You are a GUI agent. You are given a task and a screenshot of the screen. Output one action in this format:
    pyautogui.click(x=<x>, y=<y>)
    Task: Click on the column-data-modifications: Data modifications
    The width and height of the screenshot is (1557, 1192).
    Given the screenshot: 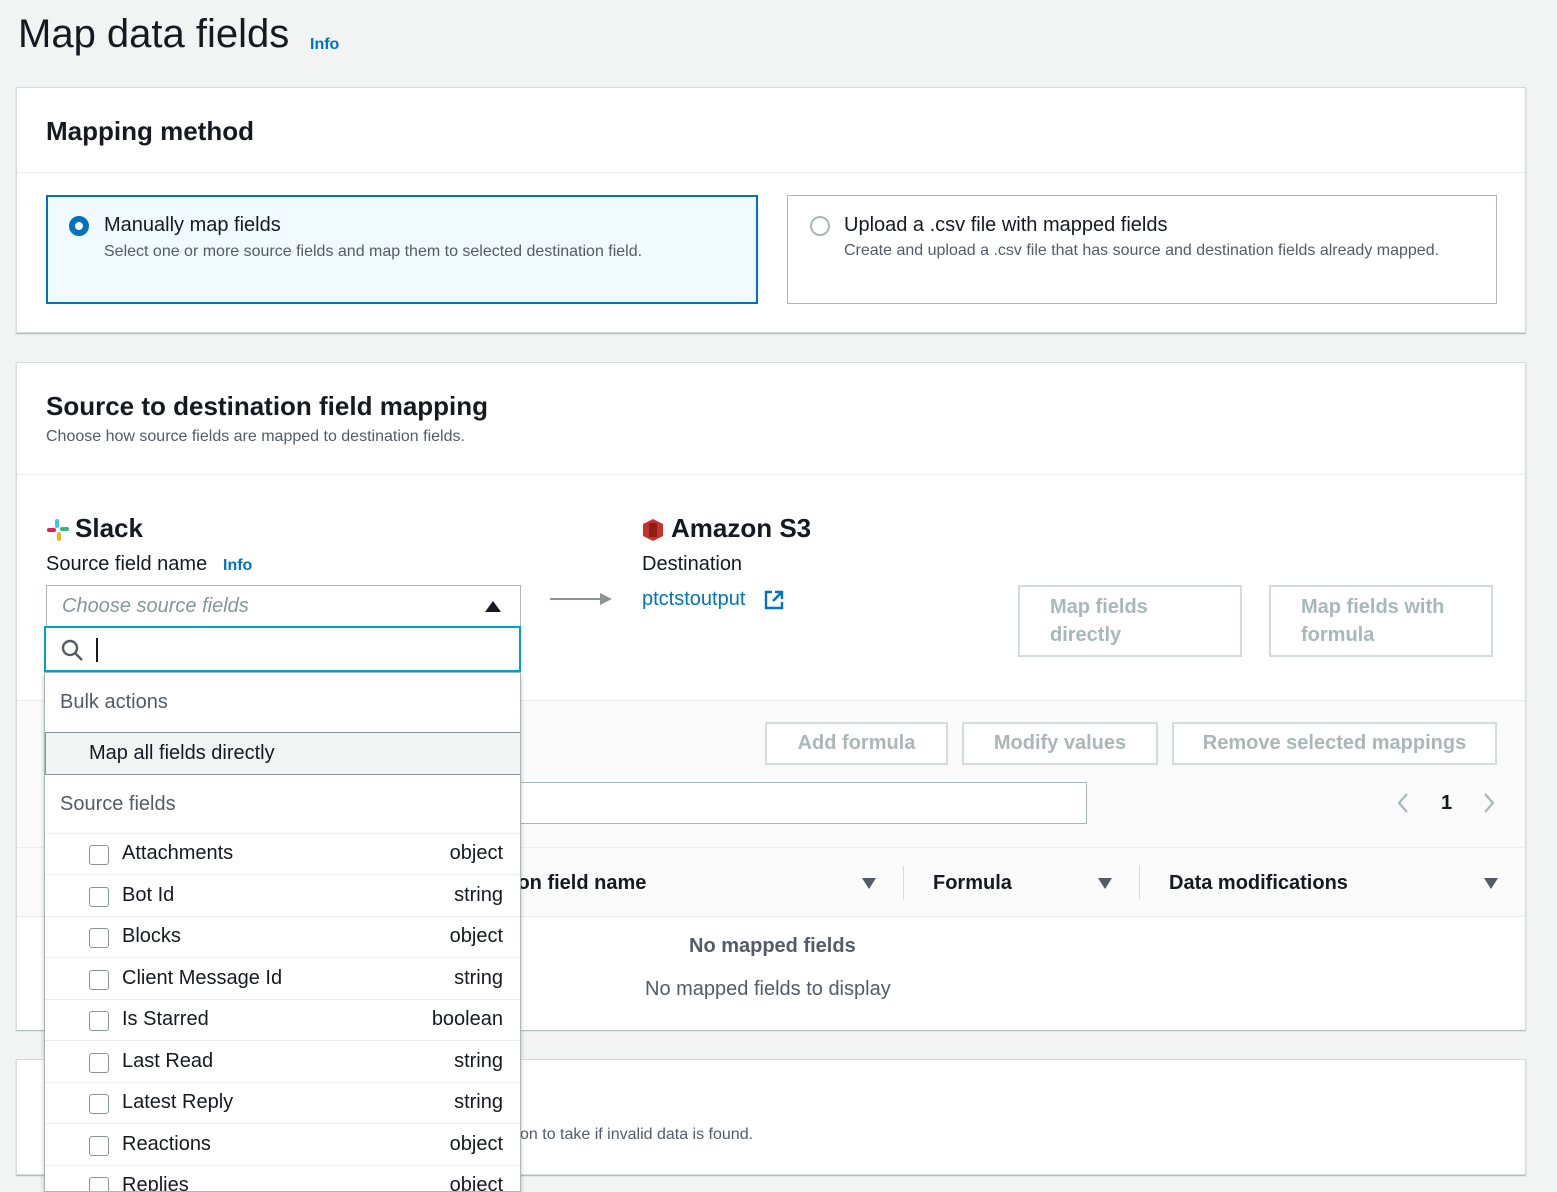 What is the action you would take?
    pyautogui.click(x=1258, y=883)
    